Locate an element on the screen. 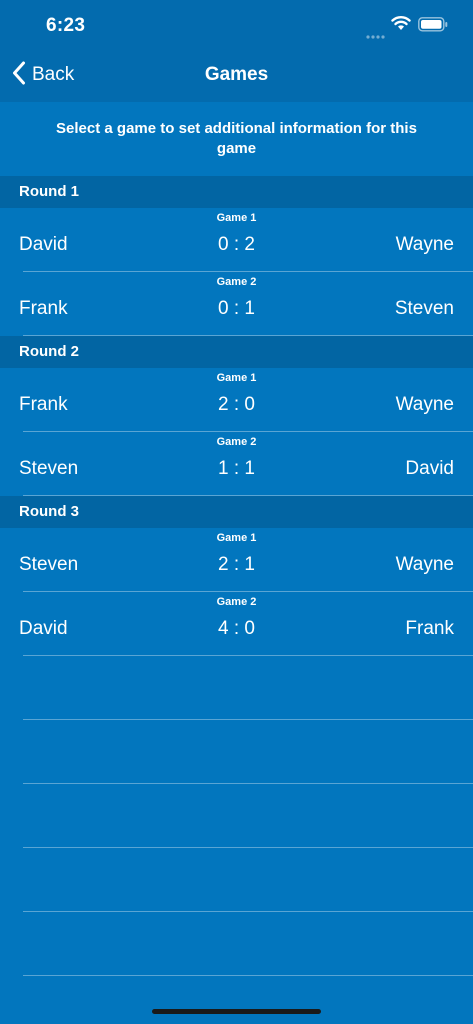 The height and width of the screenshot is (1024, 473). game-row: Game 1 Steven 2 : 1 Wayne is located at coordinates (246, 560).